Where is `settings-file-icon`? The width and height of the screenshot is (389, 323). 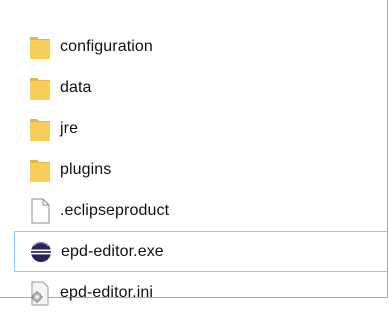
settings-file-icon is located at coordinates (40, 293).